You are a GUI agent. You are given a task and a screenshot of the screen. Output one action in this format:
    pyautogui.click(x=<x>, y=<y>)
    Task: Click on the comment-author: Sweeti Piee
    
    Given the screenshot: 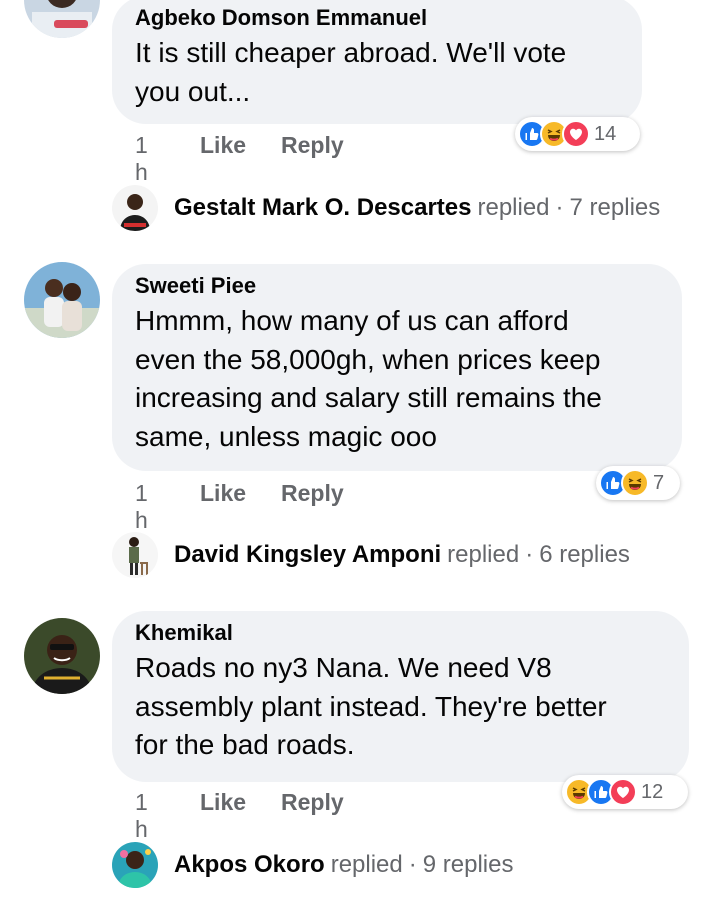 What is the action you would take?
    pyautogui.click(x=396, y=286)
    